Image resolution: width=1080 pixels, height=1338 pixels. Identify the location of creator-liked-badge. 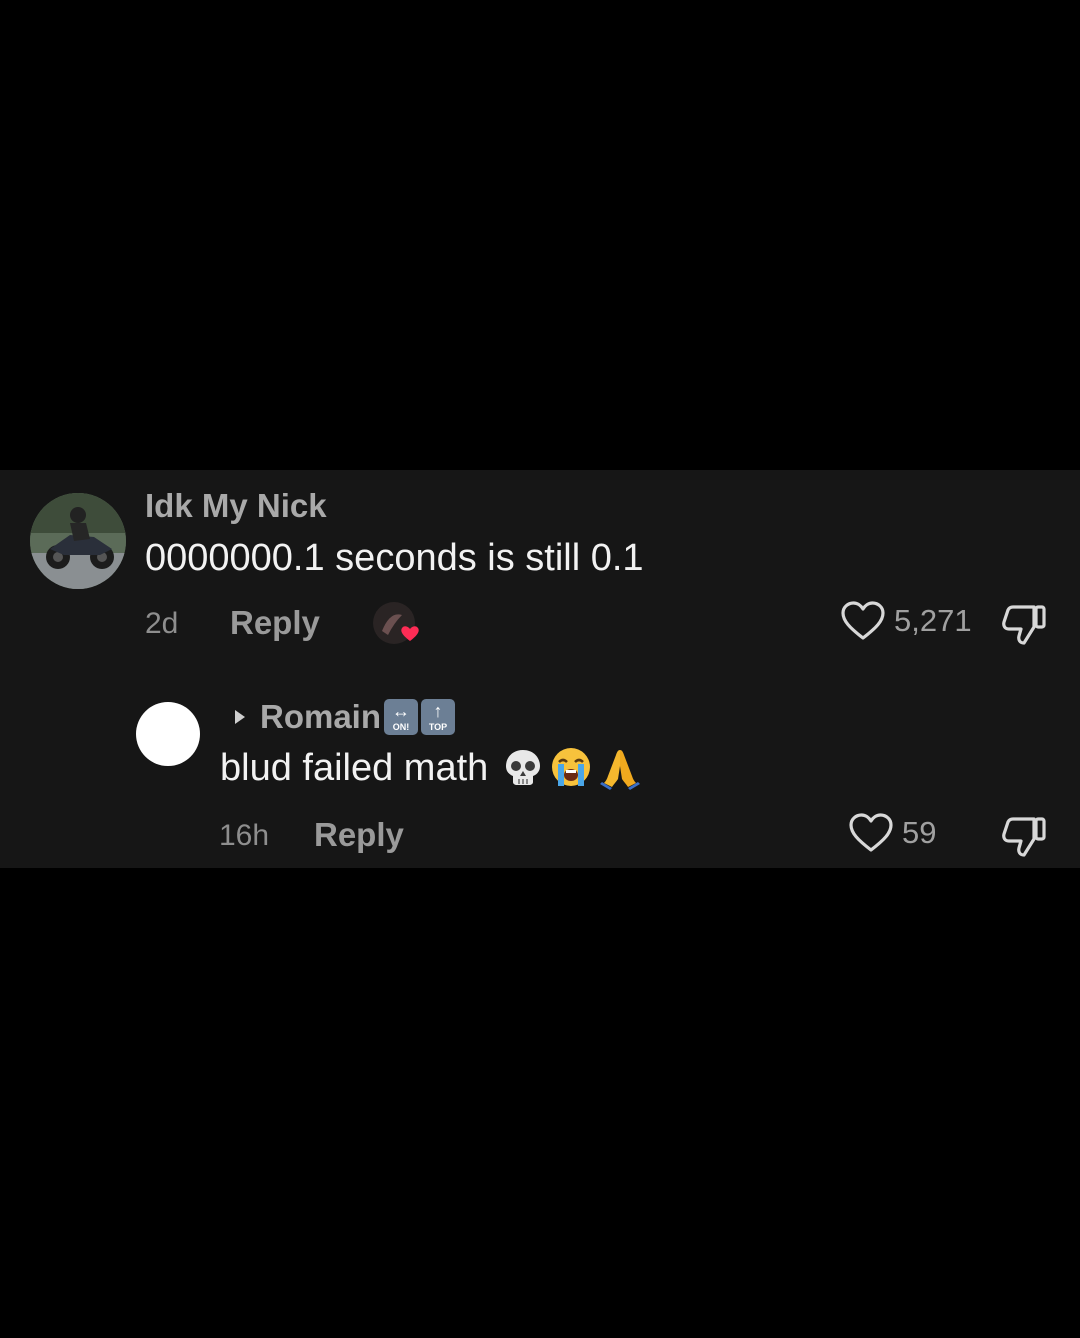
(398, 623).